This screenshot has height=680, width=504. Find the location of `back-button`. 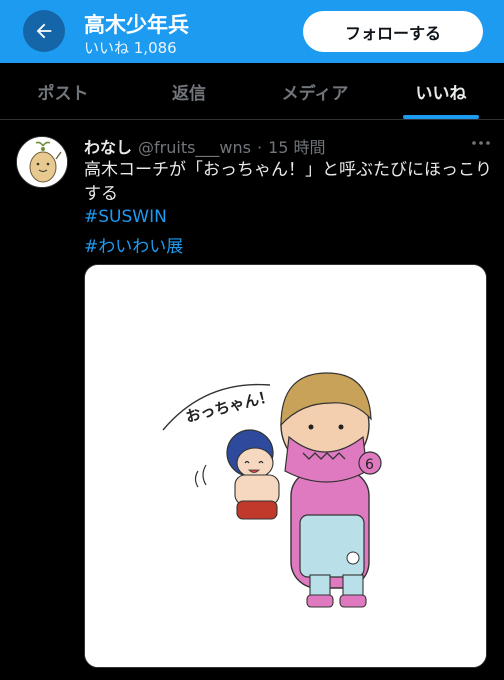

back-button is located at coordinates (44, 31).